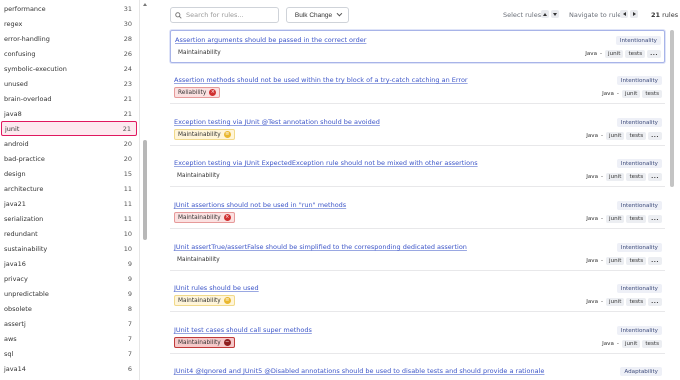 This screenshot has width=680, height=380. I want to click on bulk-change-button: Bulk Change, so click(317, 15).